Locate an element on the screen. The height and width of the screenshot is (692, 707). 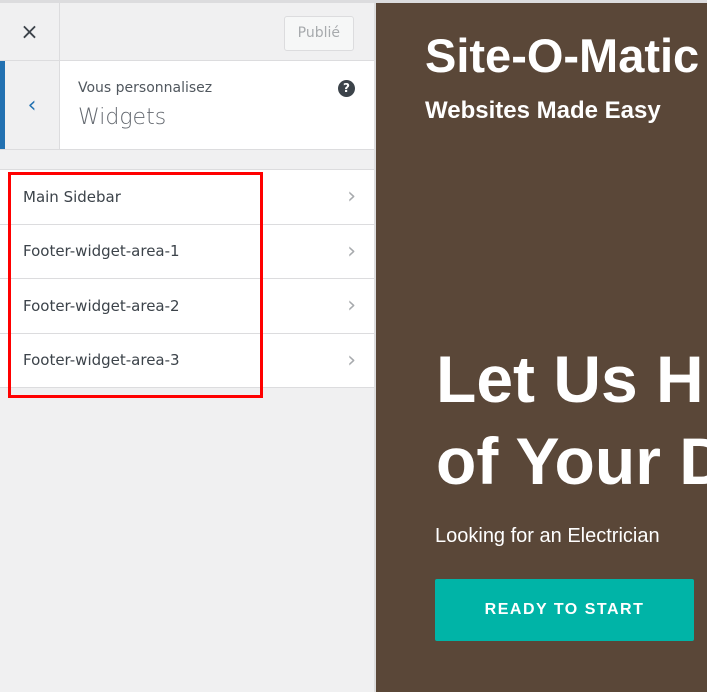
customizer-topbar: × Publié is located at coordinates (187, 32).